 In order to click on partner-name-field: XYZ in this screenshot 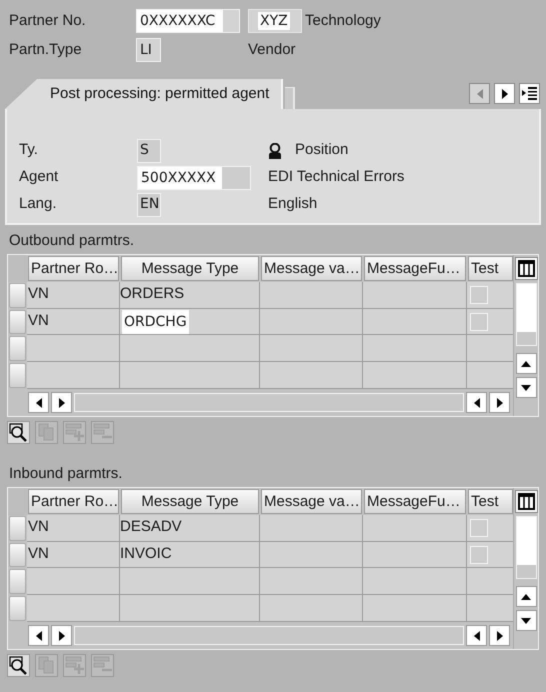, I will do `click(275, 21)`.